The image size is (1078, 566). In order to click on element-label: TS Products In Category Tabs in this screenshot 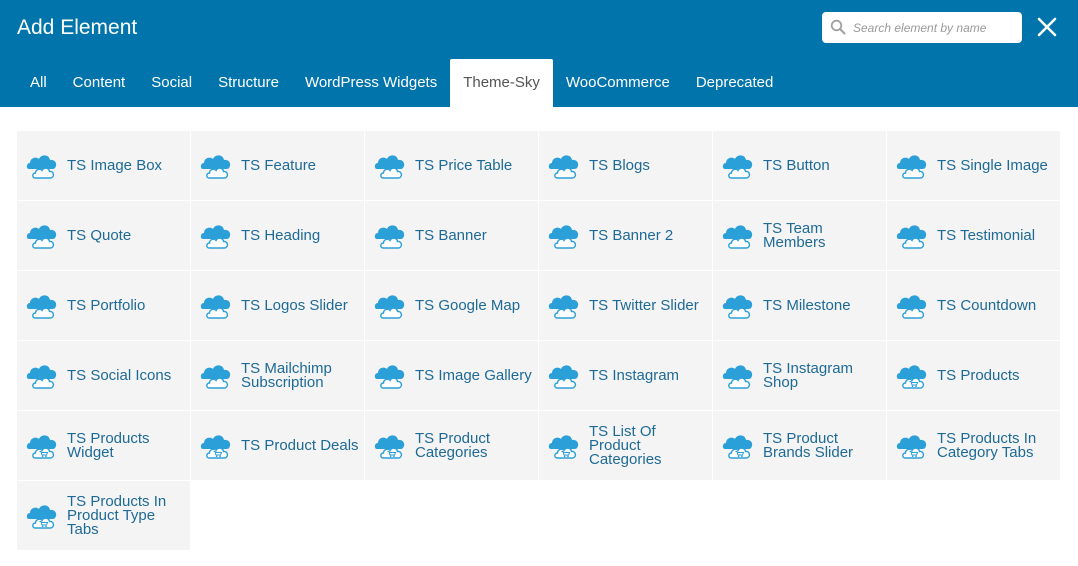, I will do `click(987, 445)`.